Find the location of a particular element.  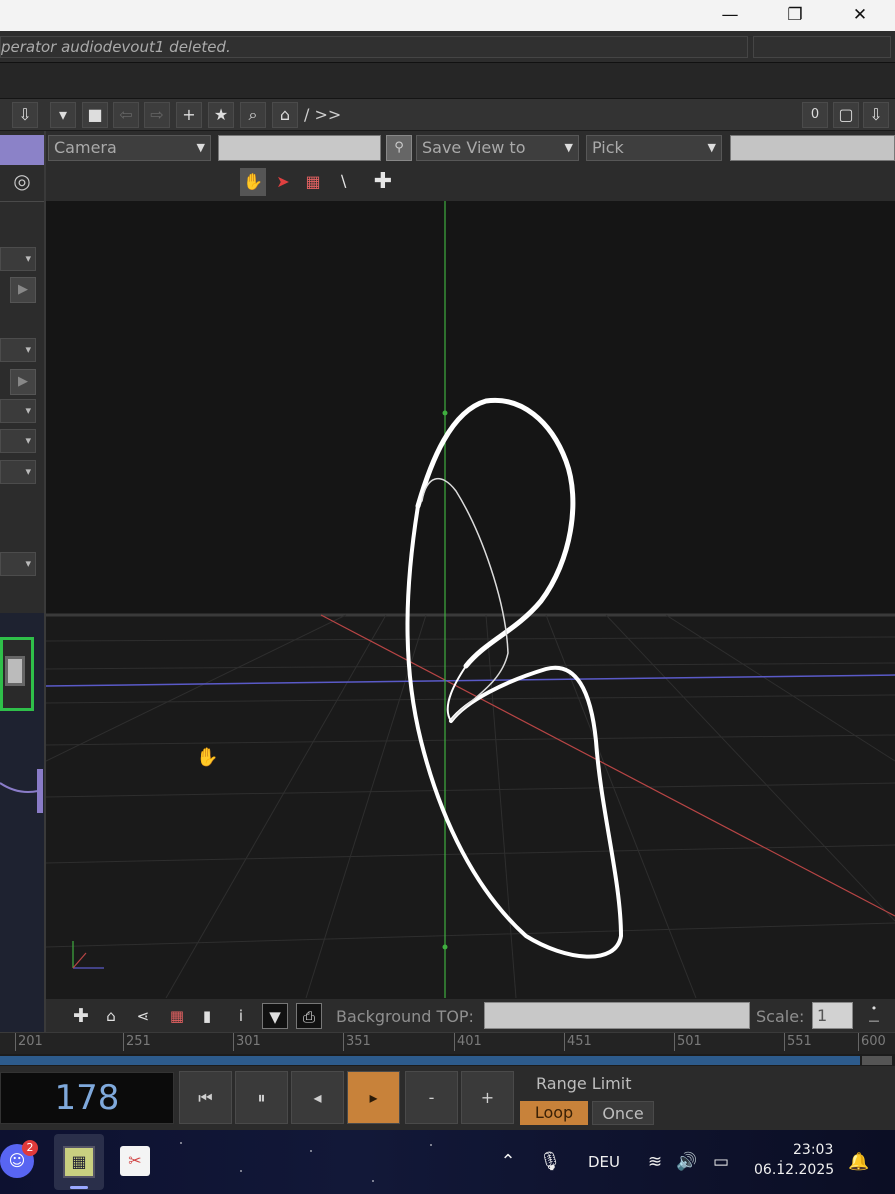

info-icon: i is located at coordinates (241, 1016).